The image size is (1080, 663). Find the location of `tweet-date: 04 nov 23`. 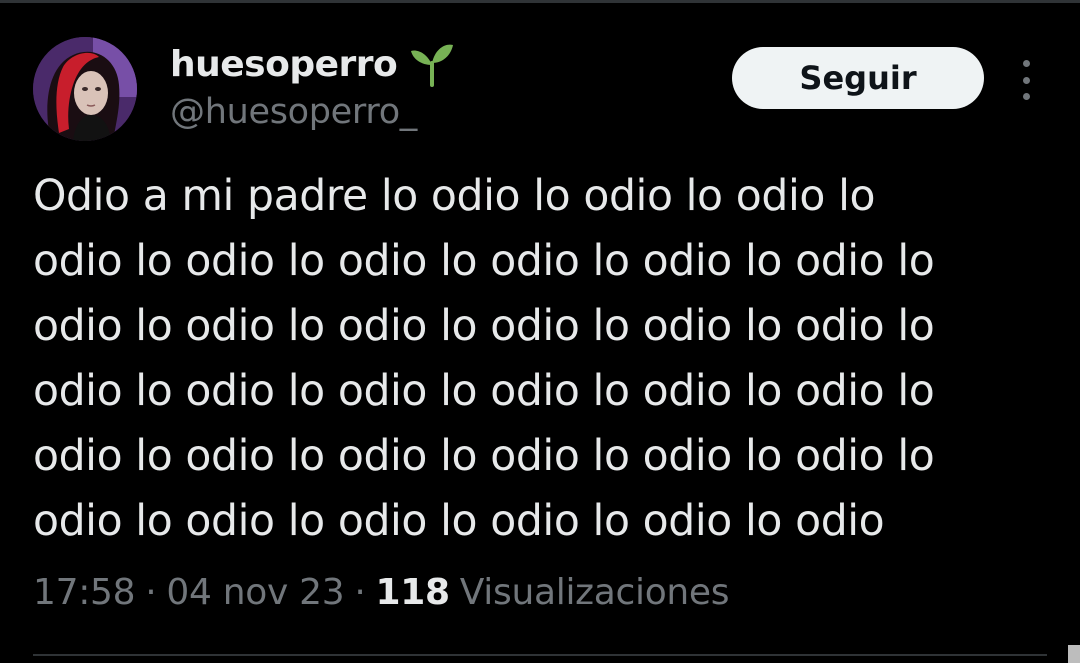

tweet-date: 04 nov 23 is located at coordinates (255, 592).